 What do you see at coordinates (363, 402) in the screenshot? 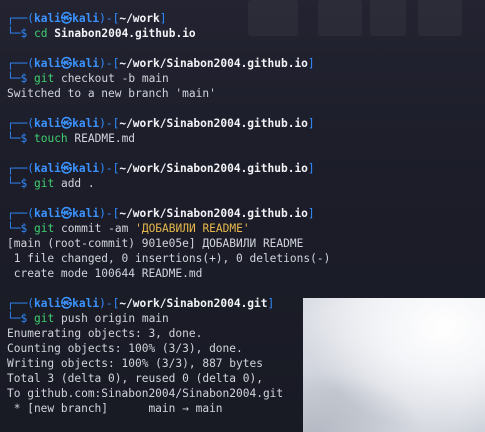
I see `overlay-shadow` at bounding box center [363, 402].